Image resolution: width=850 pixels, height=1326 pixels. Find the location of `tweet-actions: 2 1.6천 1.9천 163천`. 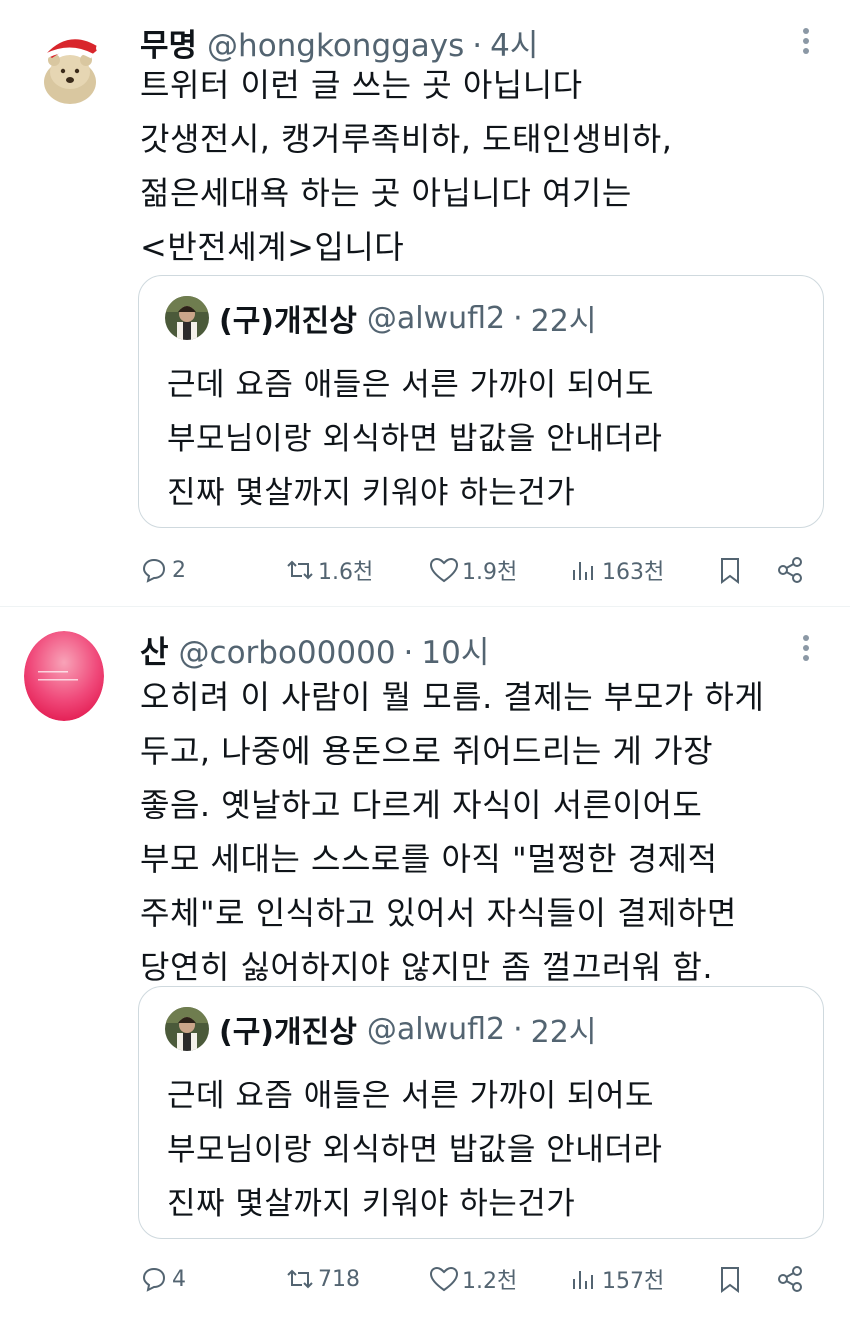

tweet-actions: 2 1.6천 1.9천 163천 is located at coordinates (478, 570).